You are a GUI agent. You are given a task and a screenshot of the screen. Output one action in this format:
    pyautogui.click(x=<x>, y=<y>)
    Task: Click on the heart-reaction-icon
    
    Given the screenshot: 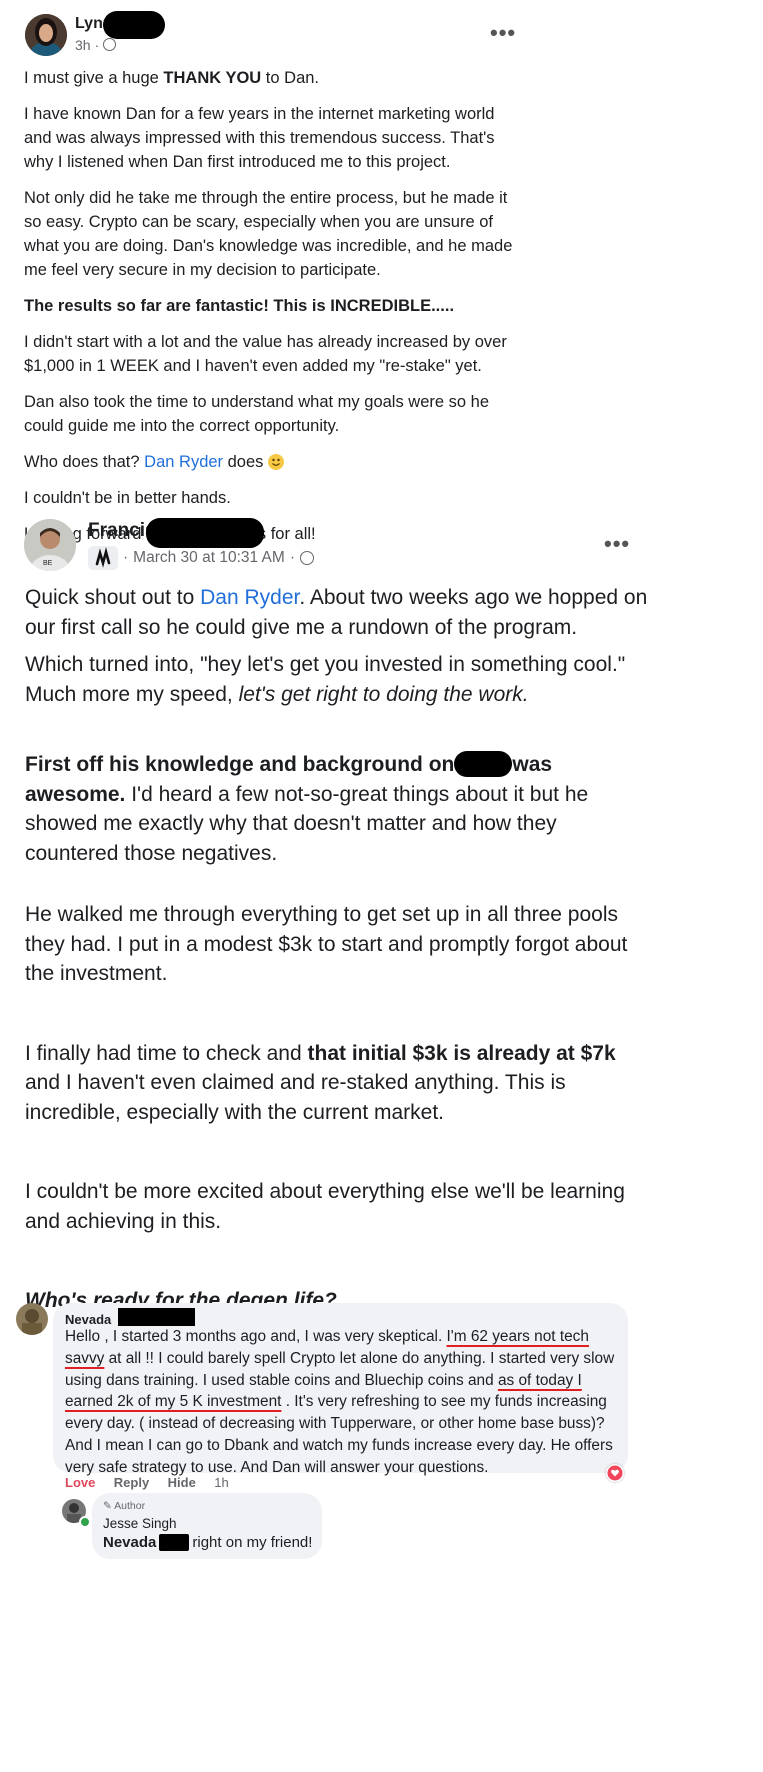 What is the action you would take?
    pyautogui.click(x=615, y=1473)
    